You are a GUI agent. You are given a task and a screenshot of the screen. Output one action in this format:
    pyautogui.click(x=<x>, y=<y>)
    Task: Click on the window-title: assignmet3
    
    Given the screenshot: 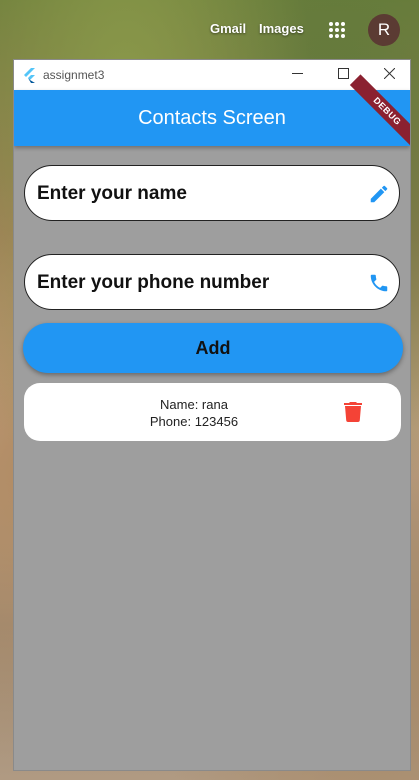 What is the action you would take?
    pyautogui.click(x=74, y=75)
    